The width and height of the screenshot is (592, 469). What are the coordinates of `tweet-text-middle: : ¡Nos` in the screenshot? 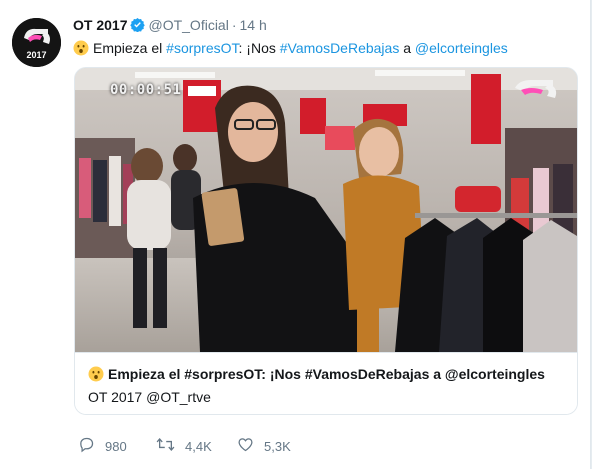 It's located at (259, 48).